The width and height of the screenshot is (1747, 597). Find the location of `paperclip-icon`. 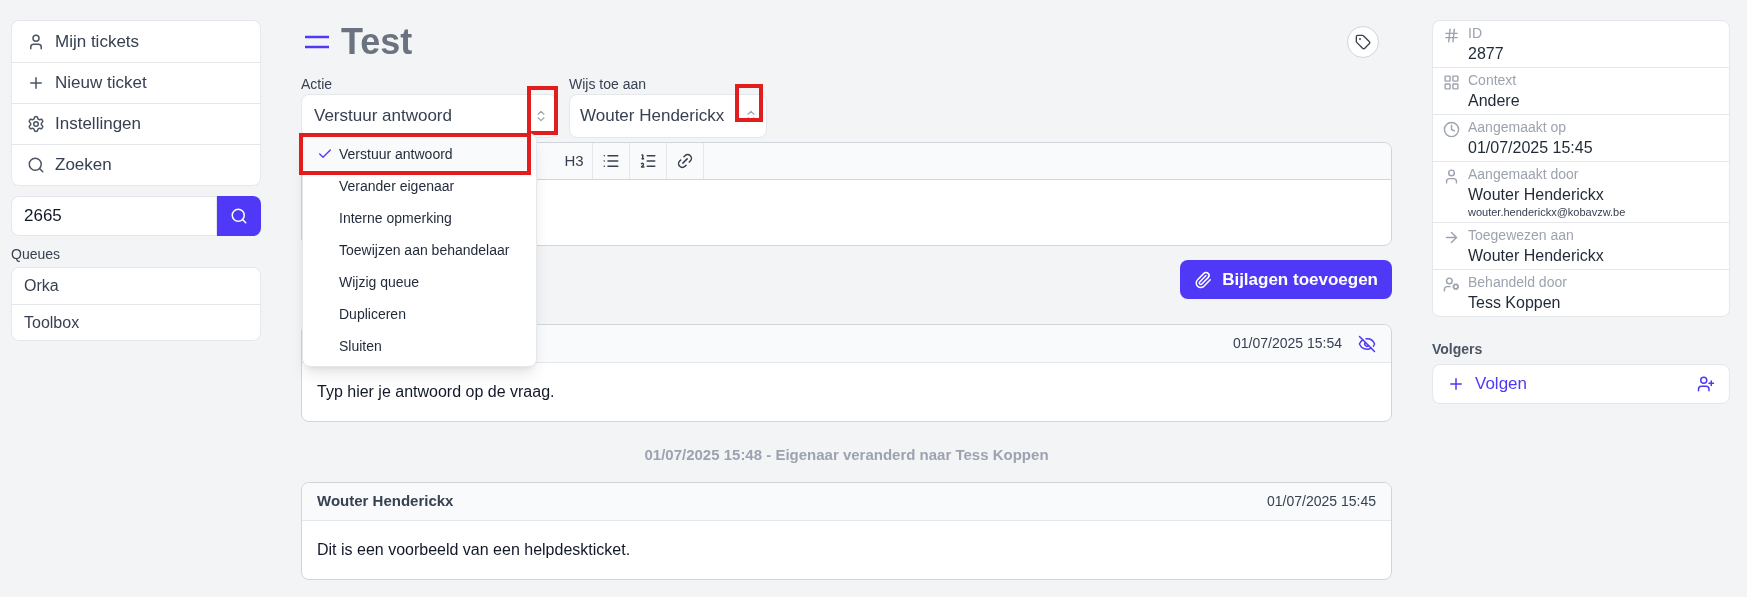

paperclip-icon is located at coordinates (1203, 279).